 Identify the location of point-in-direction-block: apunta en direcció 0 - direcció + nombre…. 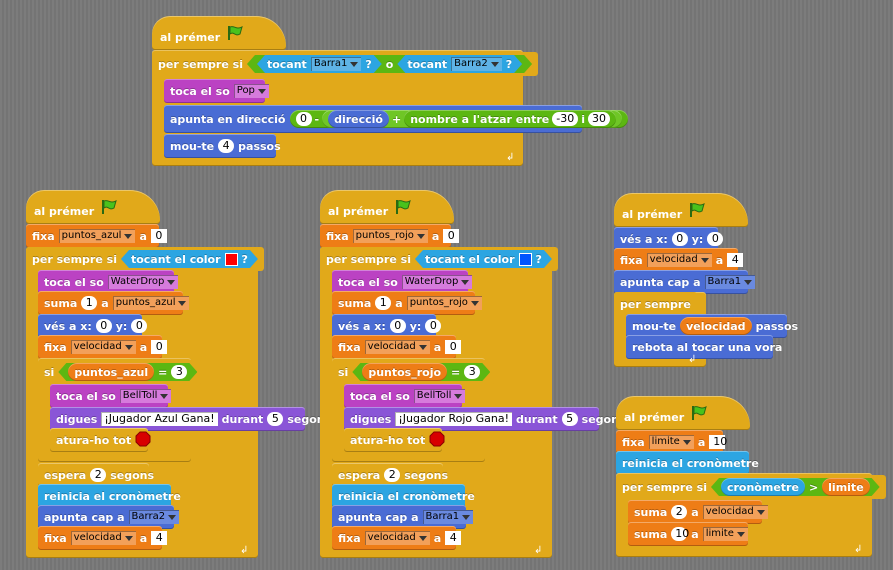
(396, 119).